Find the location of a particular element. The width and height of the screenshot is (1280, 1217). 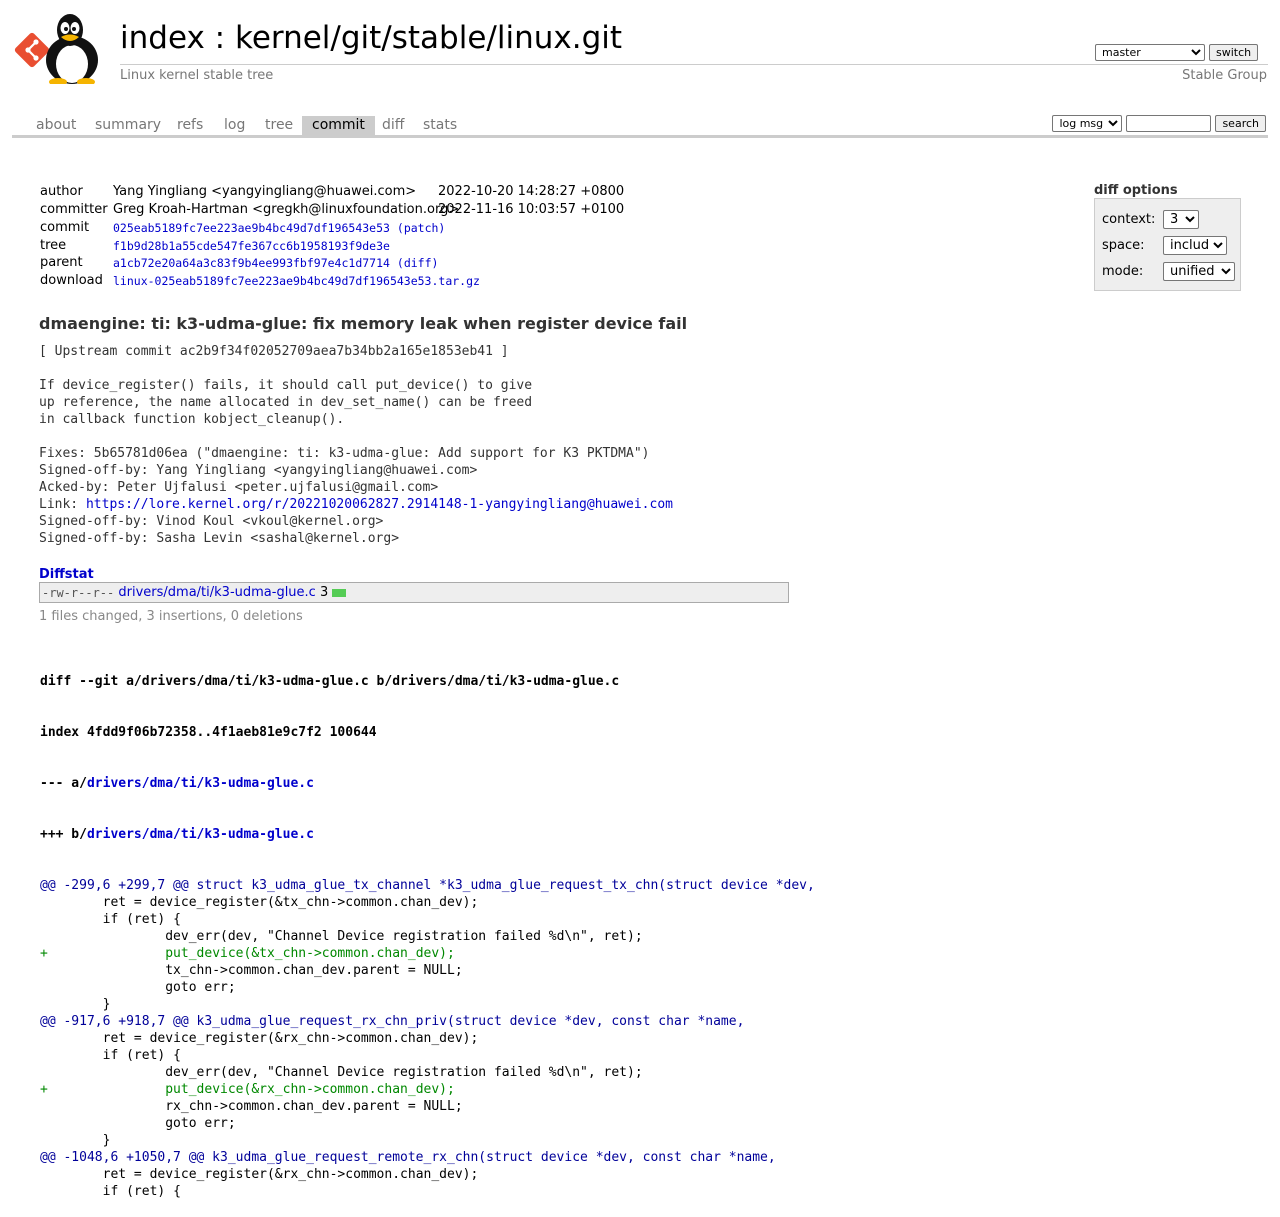

switch-button: switch is located at coordinates (1234, 52).